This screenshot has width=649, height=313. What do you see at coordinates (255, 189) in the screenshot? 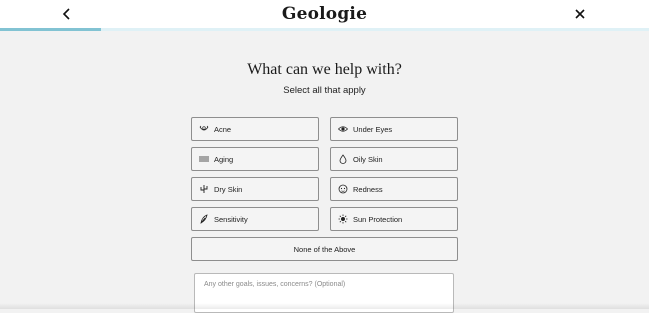
I see `option-dry-skin: Dry Skin` at bounding box center [255, 189].